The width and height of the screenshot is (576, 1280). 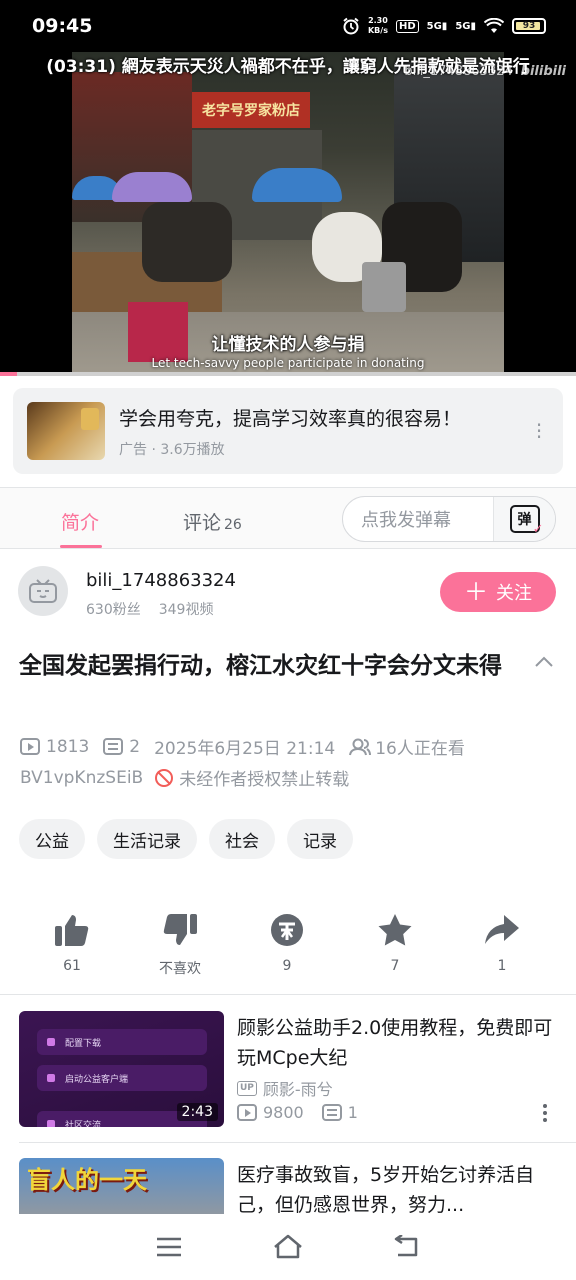 I want to click on uploader-fans: 630粉丝, so click(x=113, y=610).